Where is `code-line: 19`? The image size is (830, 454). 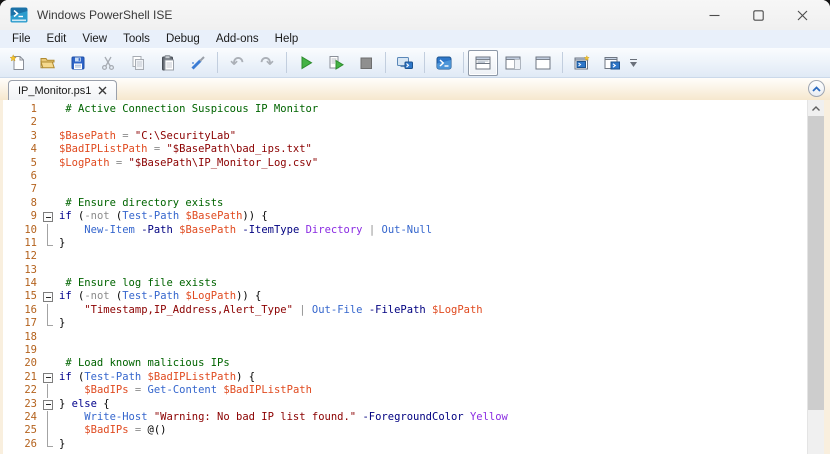 code-line: 19 is located at coordinates (405, 350).